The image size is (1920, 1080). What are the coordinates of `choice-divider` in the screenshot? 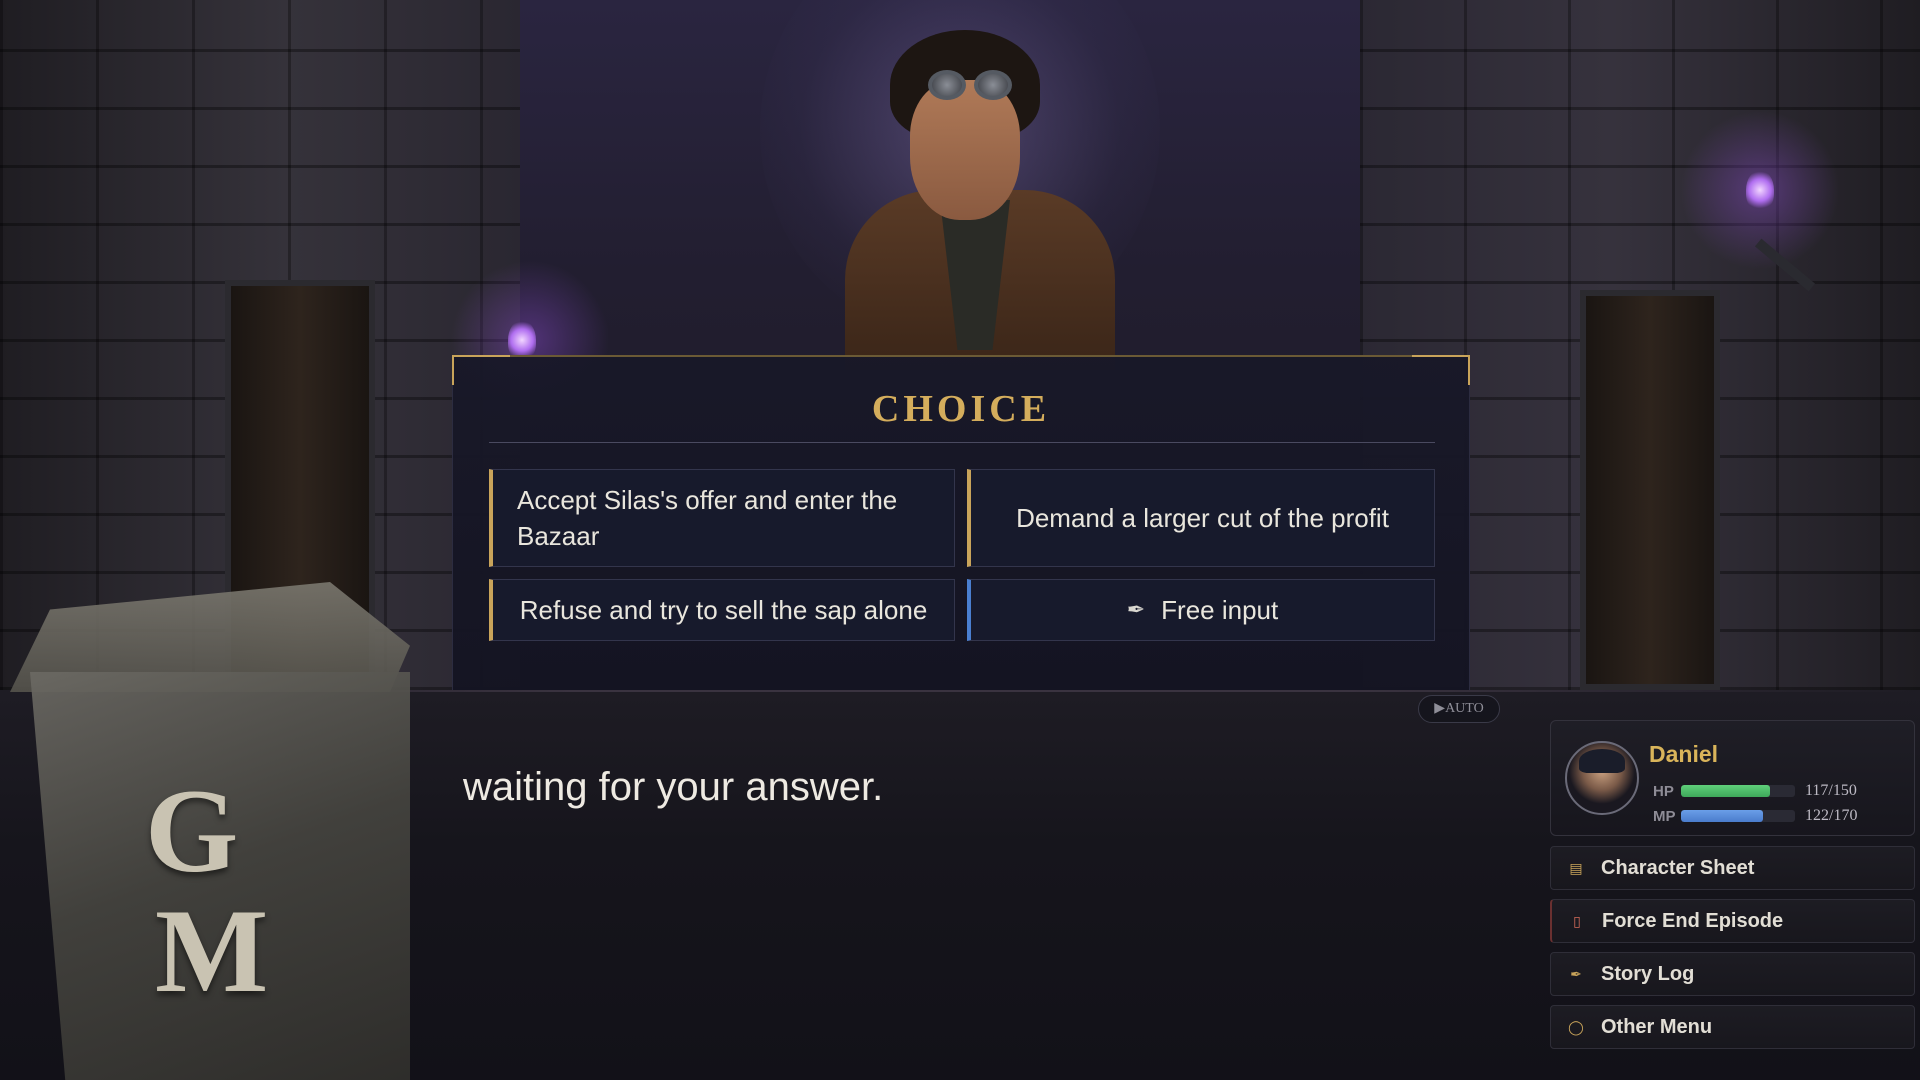 It's located at (962, 442).